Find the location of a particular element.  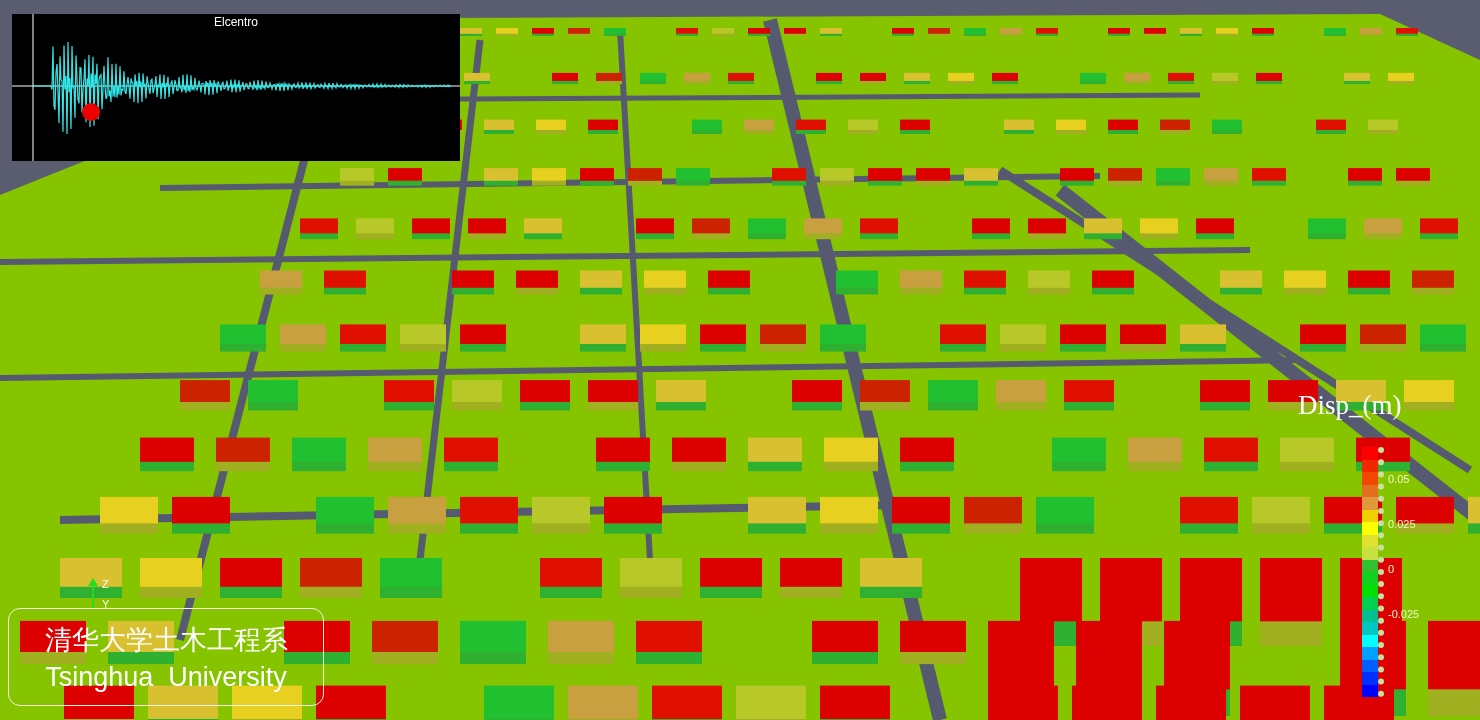

legend-title: Disp_(m) is located at coordinates (1350, 405).